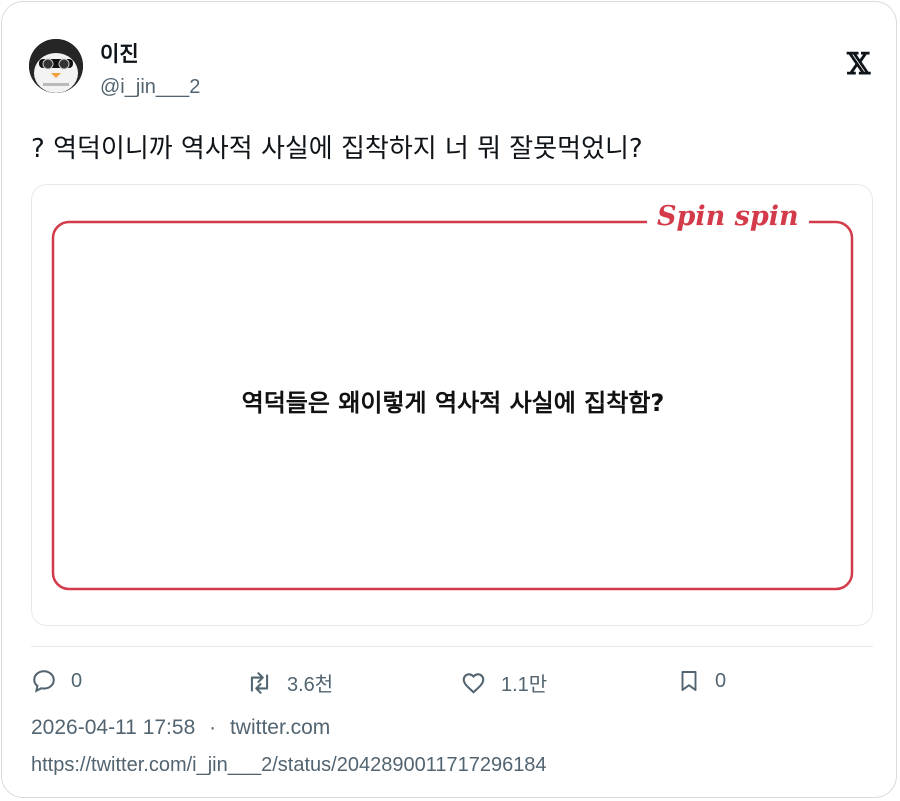 This screenshot has height=801, width=900. I want to click on avatar-image, so click(56, 66).